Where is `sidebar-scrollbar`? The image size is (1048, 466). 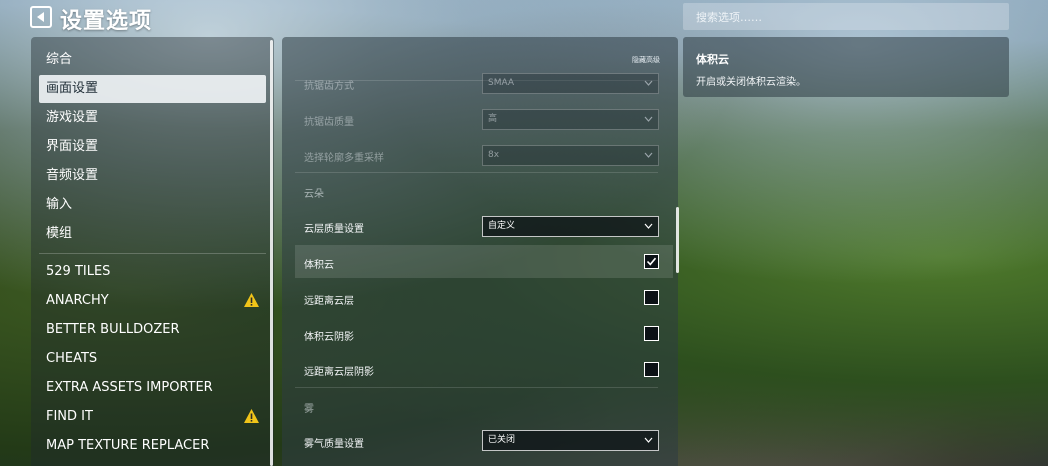
sidebar-scrollbar is located at coordinates (271, 253).